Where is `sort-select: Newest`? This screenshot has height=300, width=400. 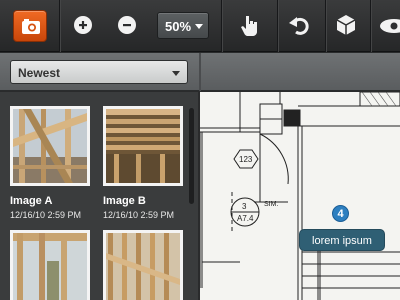
sort-select: Newest is located at coordinates (99, 72).